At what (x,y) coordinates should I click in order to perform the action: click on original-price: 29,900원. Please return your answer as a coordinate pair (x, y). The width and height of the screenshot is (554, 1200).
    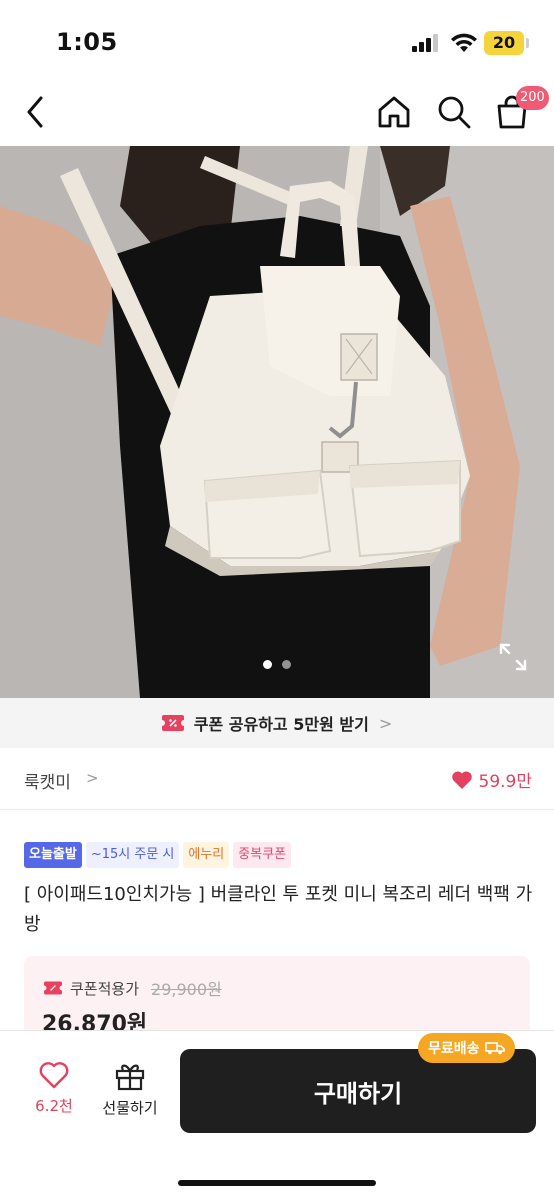
    Looking at the image, I should click on (186, 989).